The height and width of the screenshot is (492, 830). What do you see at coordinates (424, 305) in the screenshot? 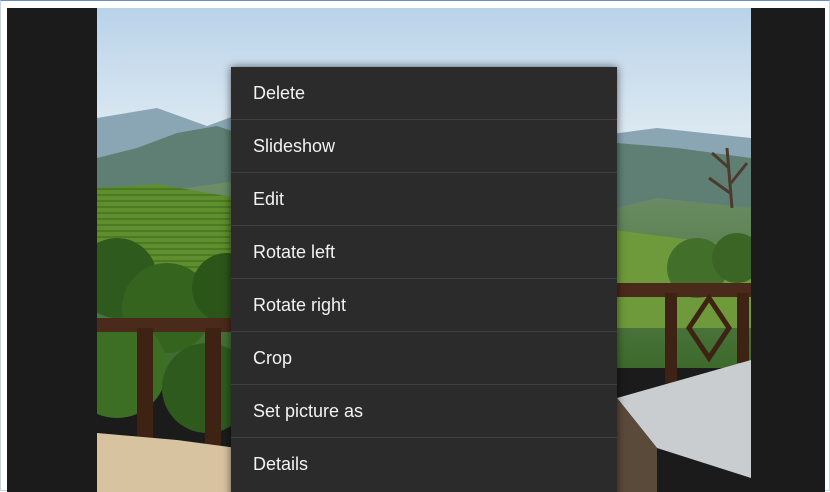
I see `menu-item-rotate-right: Rotate right` at bounding box center [424, 305].